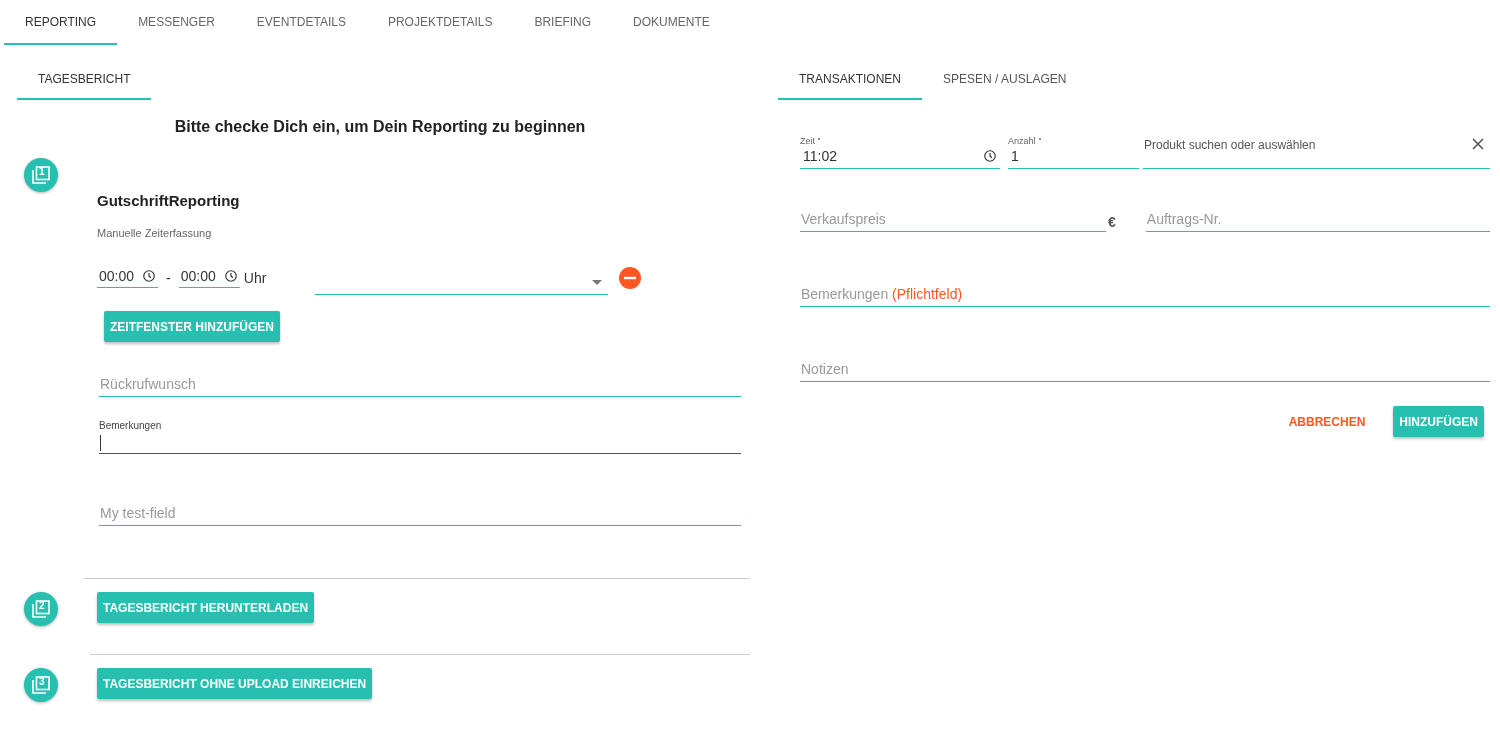  I want to click on nav-tab: PROJEKTDETAILS, so click(440, 22).